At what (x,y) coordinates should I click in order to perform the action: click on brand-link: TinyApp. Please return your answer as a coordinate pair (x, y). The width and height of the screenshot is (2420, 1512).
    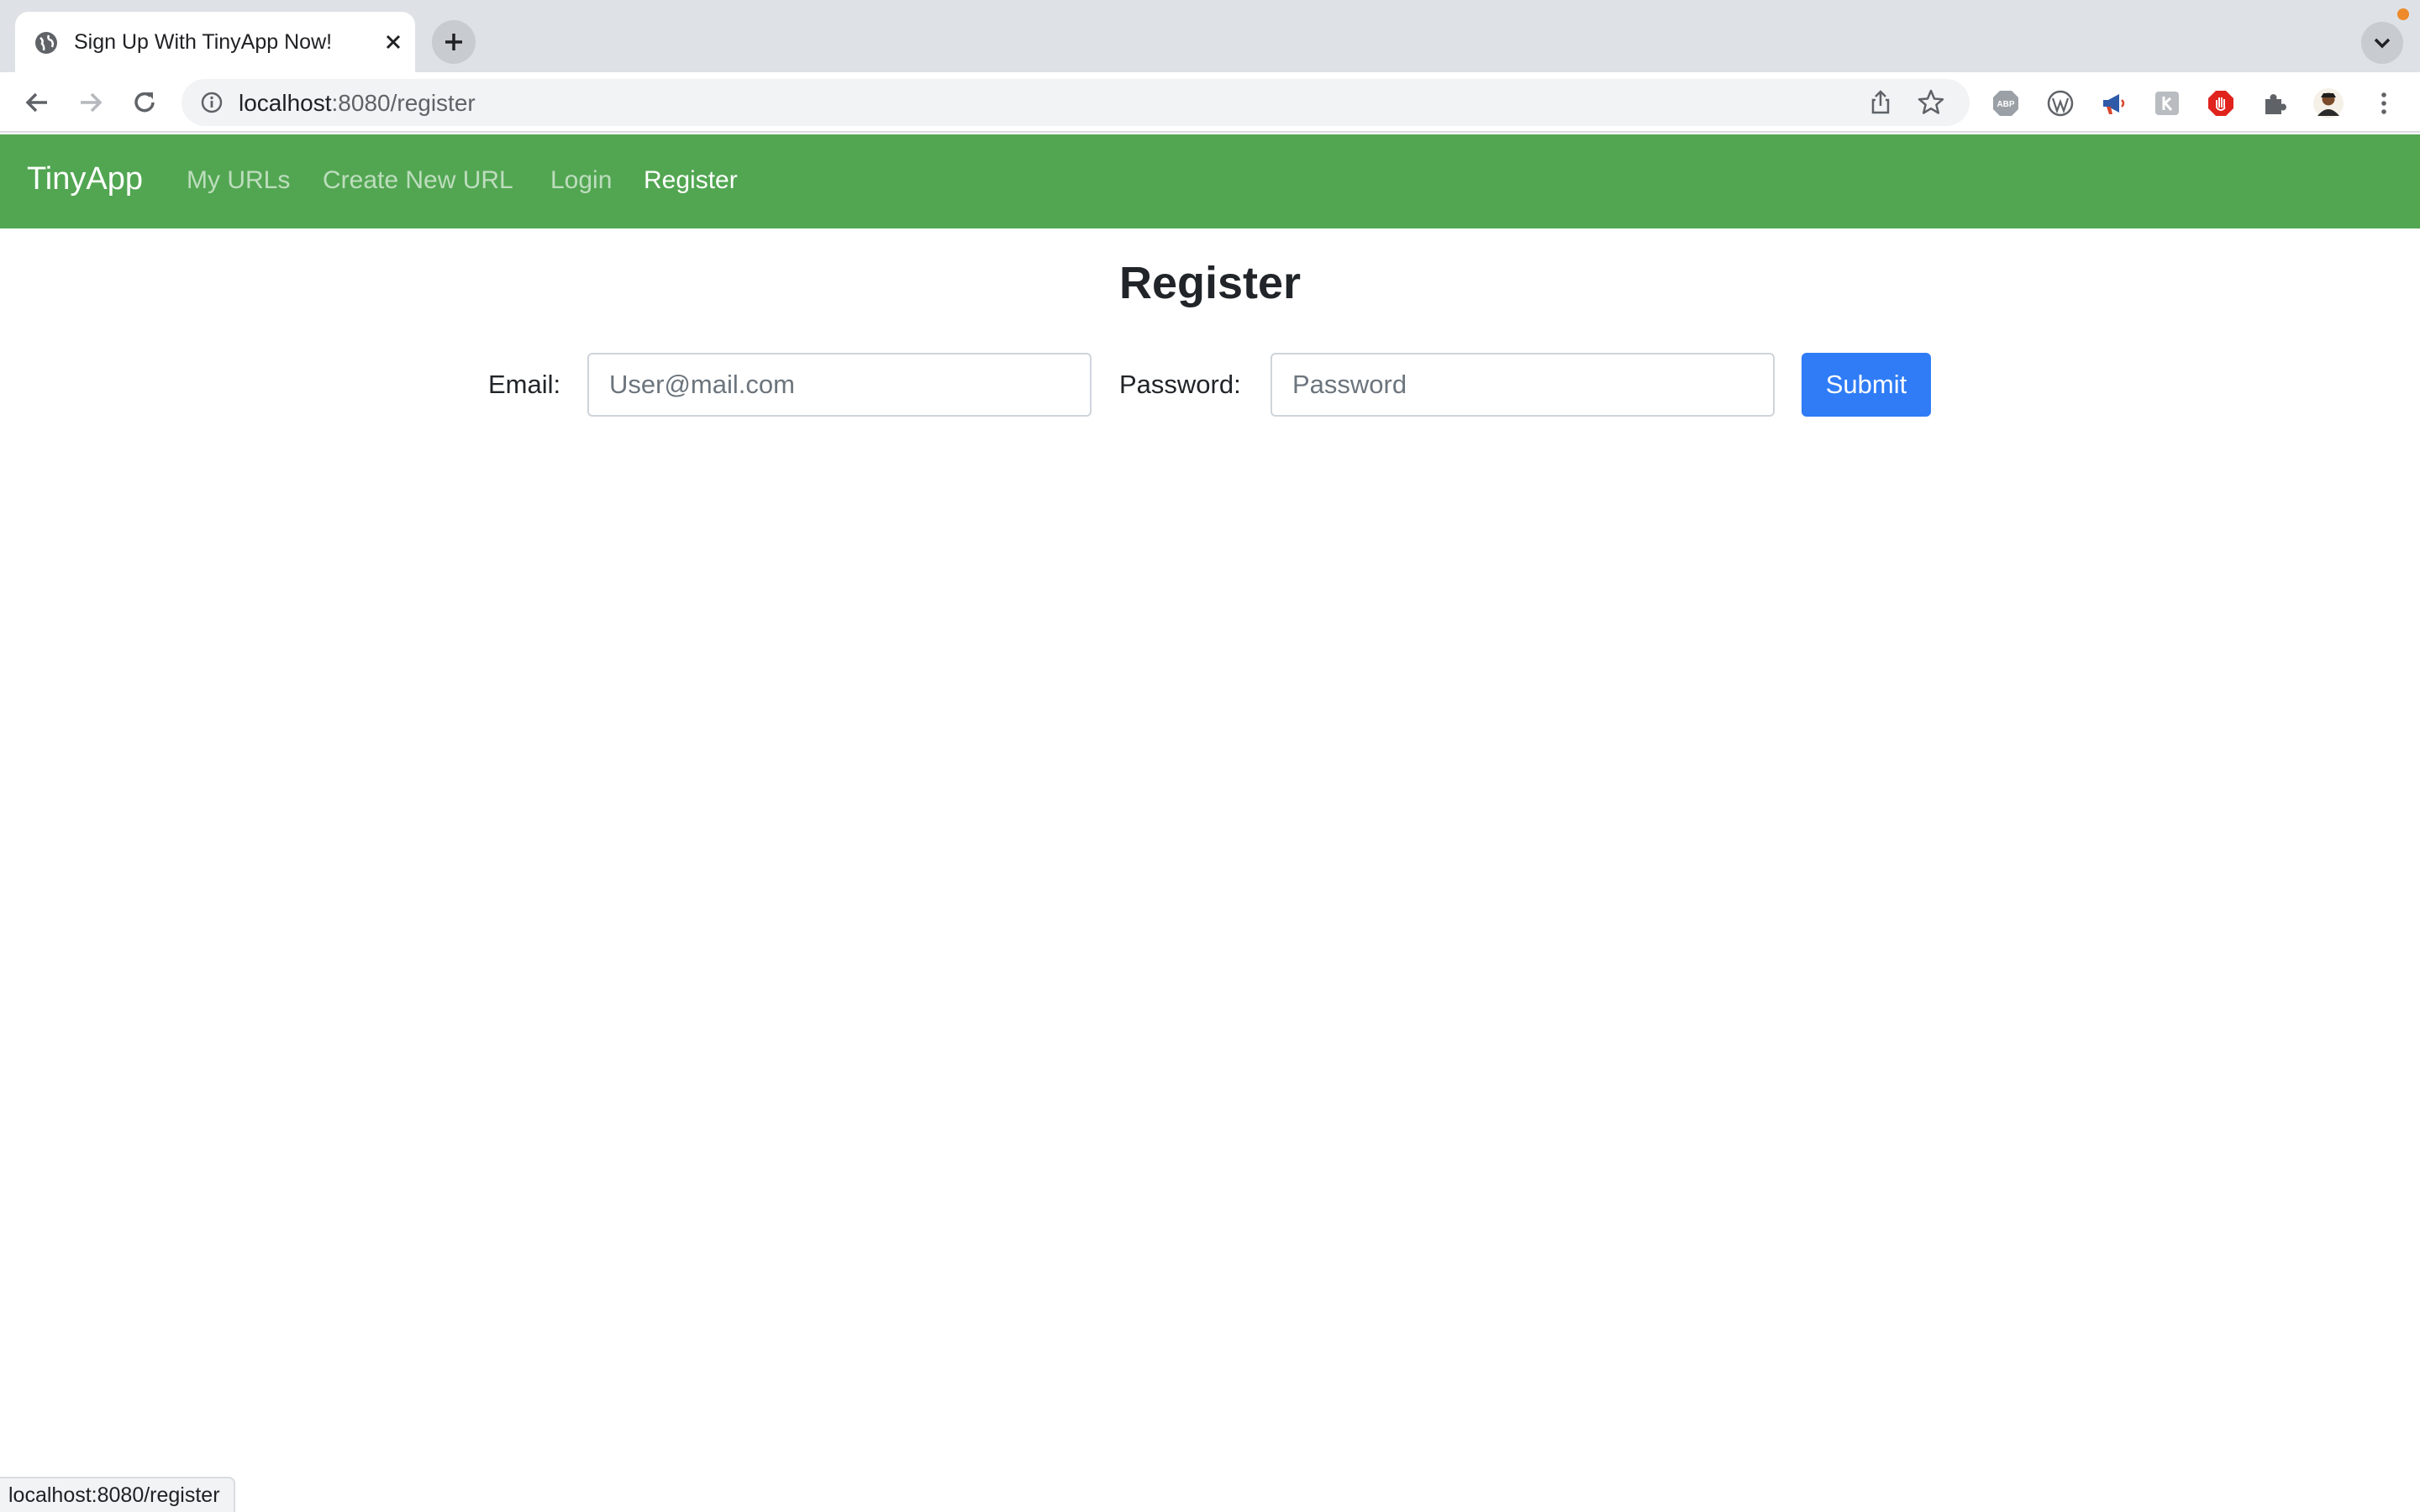
    Looking at the image, I should click on (85, 179).